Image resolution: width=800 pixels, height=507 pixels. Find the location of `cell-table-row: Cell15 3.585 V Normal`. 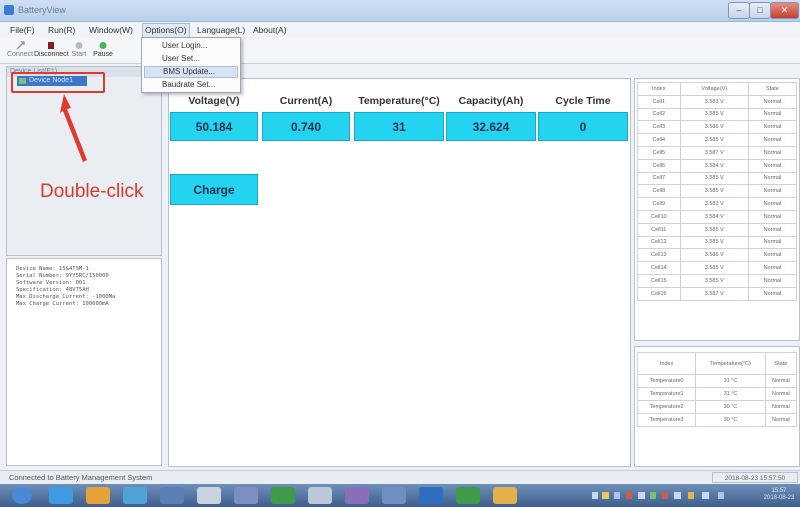

cell-table-row: Cell15 3.585 V Normal is located at coordinates (717, 280).